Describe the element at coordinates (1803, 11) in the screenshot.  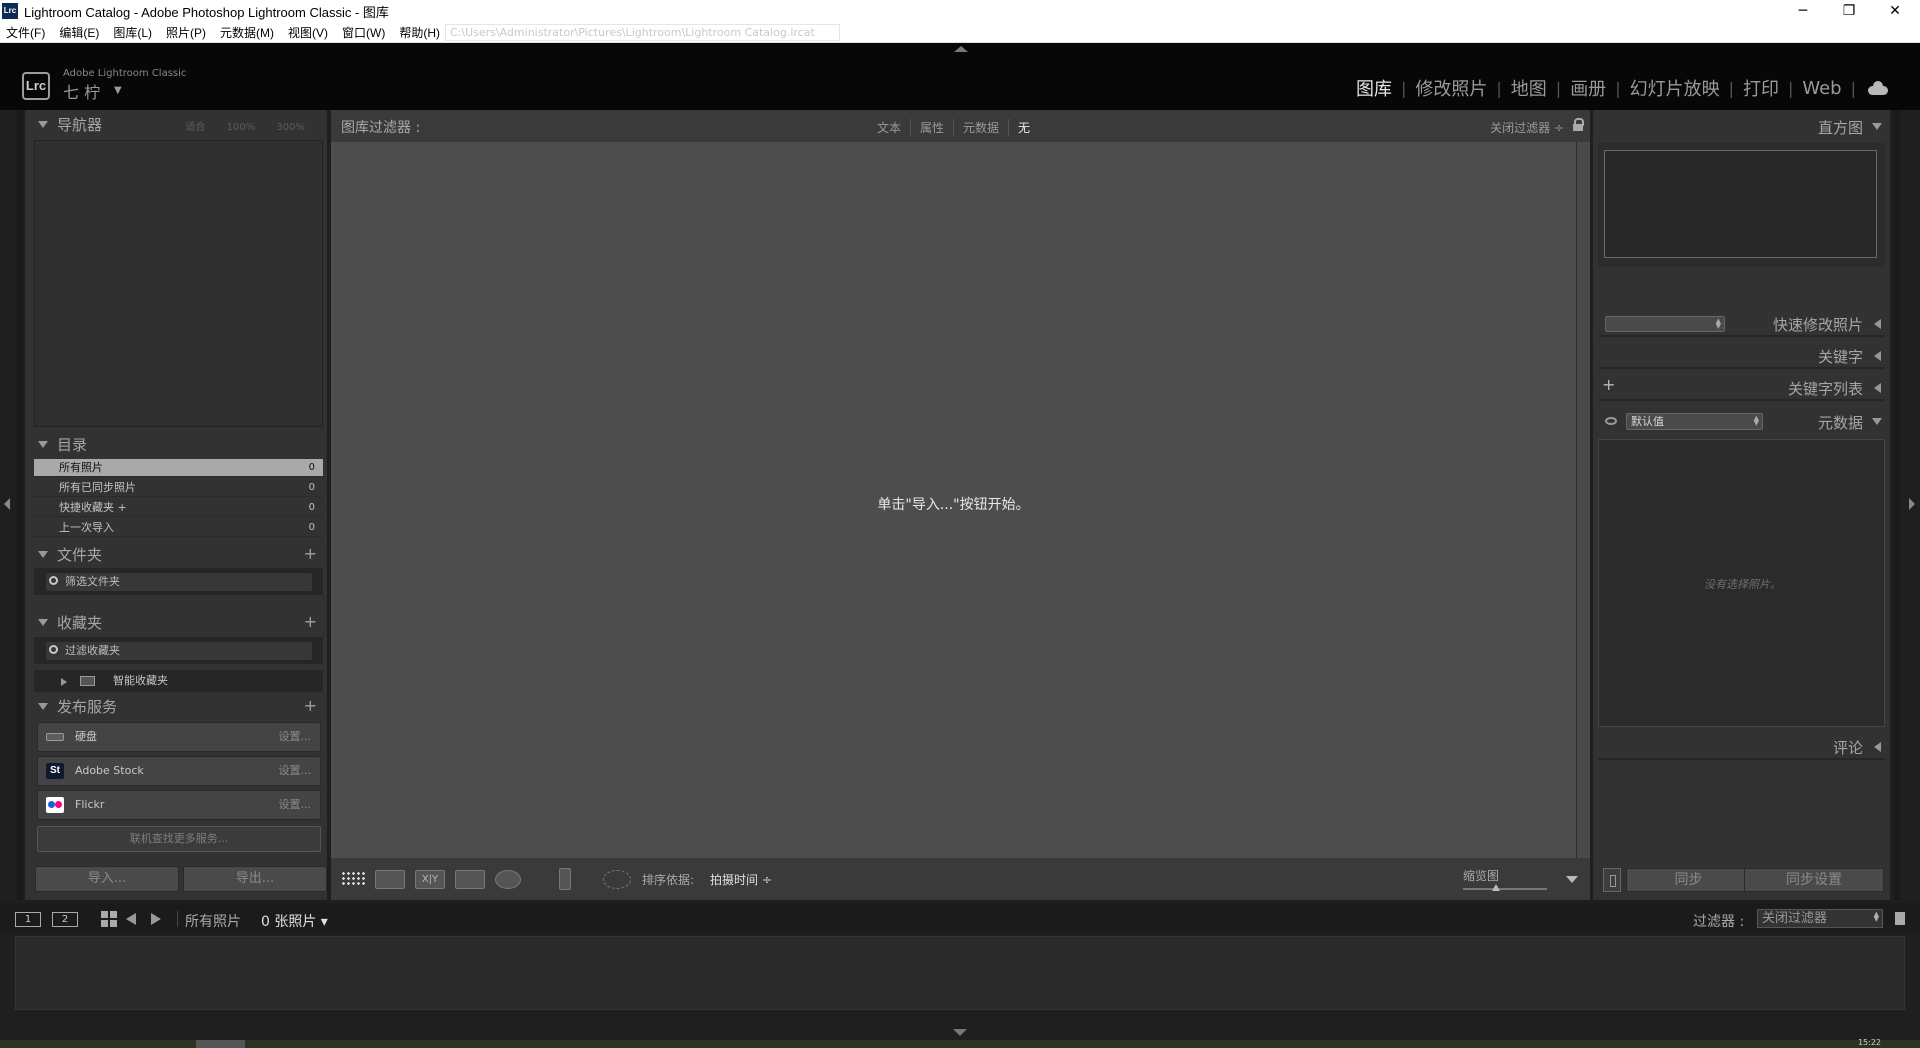
I see `minimize-button: ─` at that location.